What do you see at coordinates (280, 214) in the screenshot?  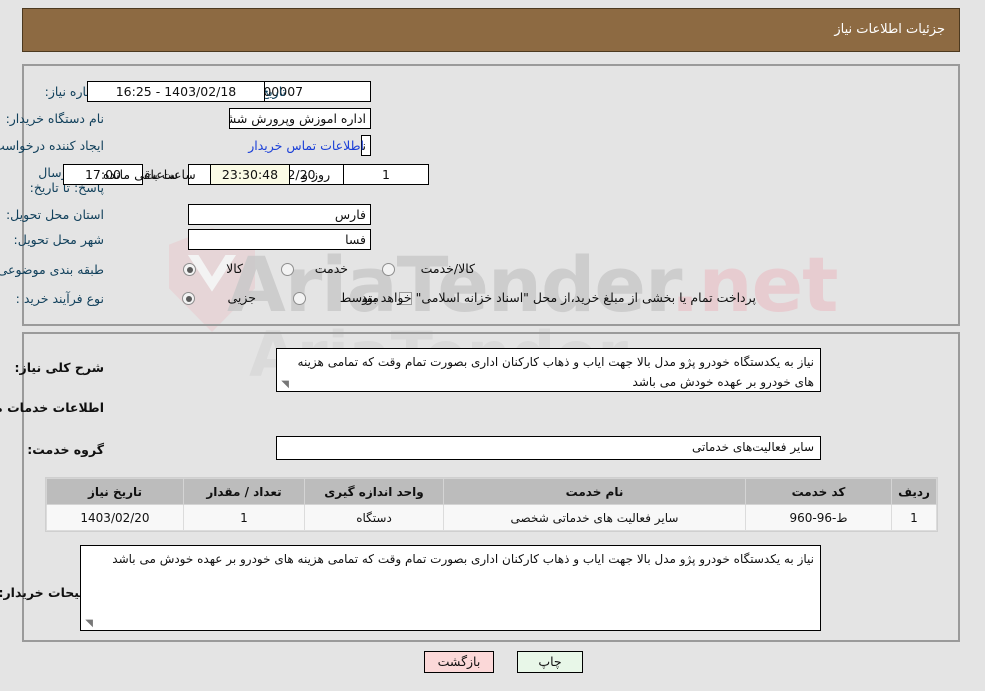 I see `province-value: فارس` at bounding box center [280, 214].